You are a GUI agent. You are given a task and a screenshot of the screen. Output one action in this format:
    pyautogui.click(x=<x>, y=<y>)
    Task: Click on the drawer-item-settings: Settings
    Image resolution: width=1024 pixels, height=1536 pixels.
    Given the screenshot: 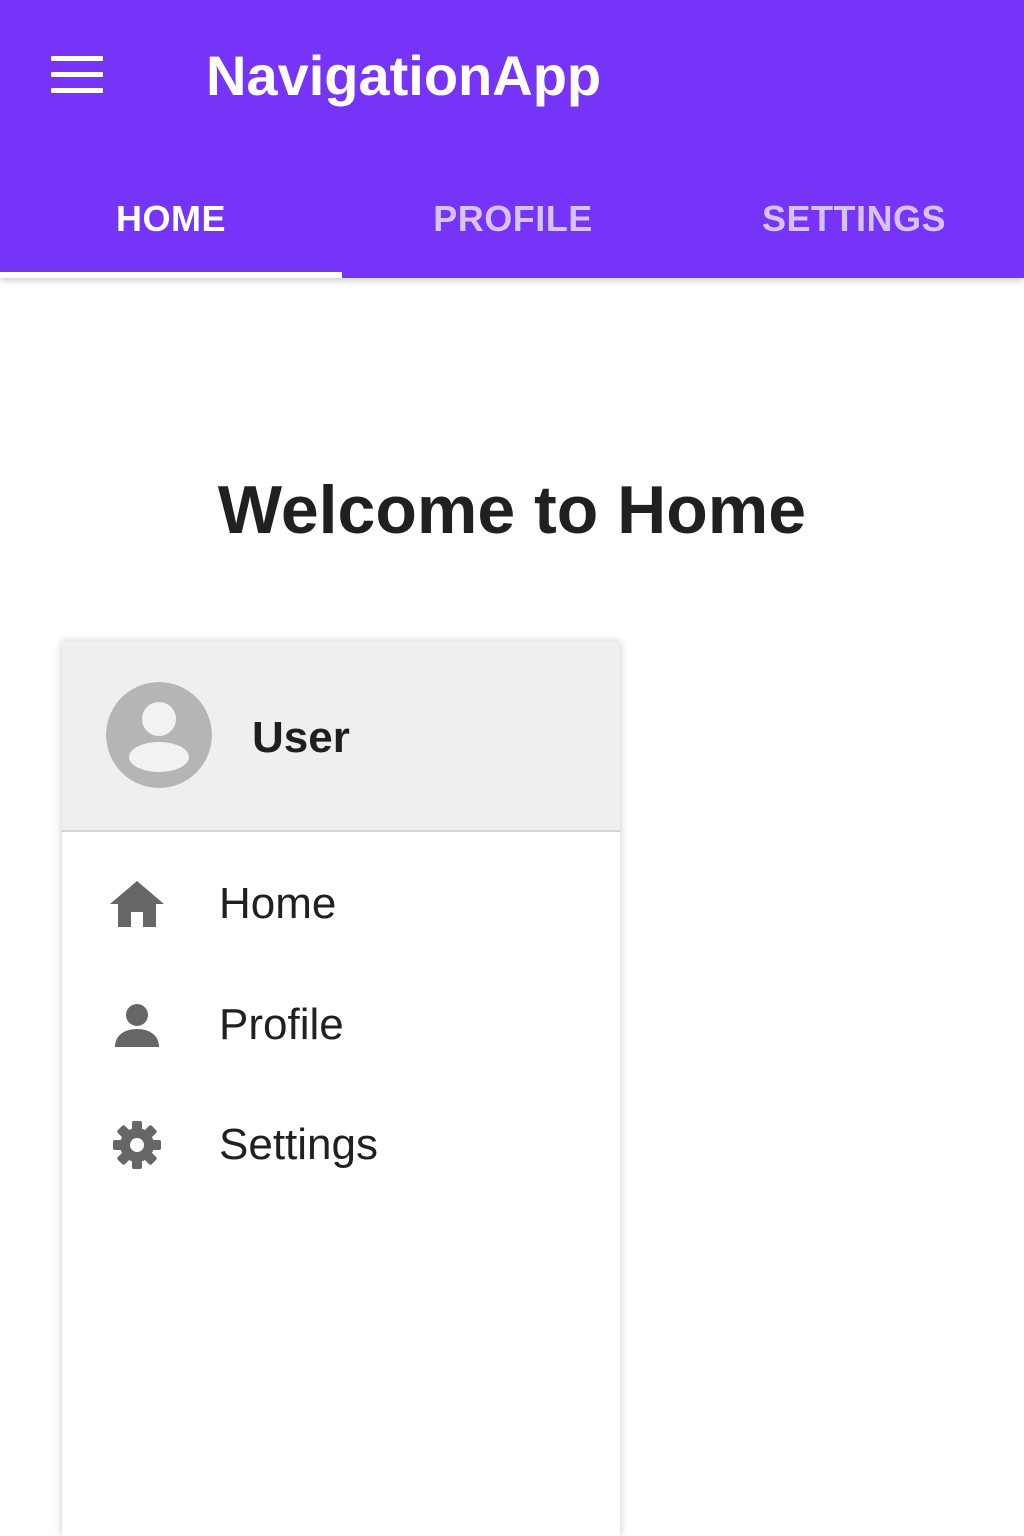 What is the action you would take?
    pyautogui.click(x=341, y=1145)
    